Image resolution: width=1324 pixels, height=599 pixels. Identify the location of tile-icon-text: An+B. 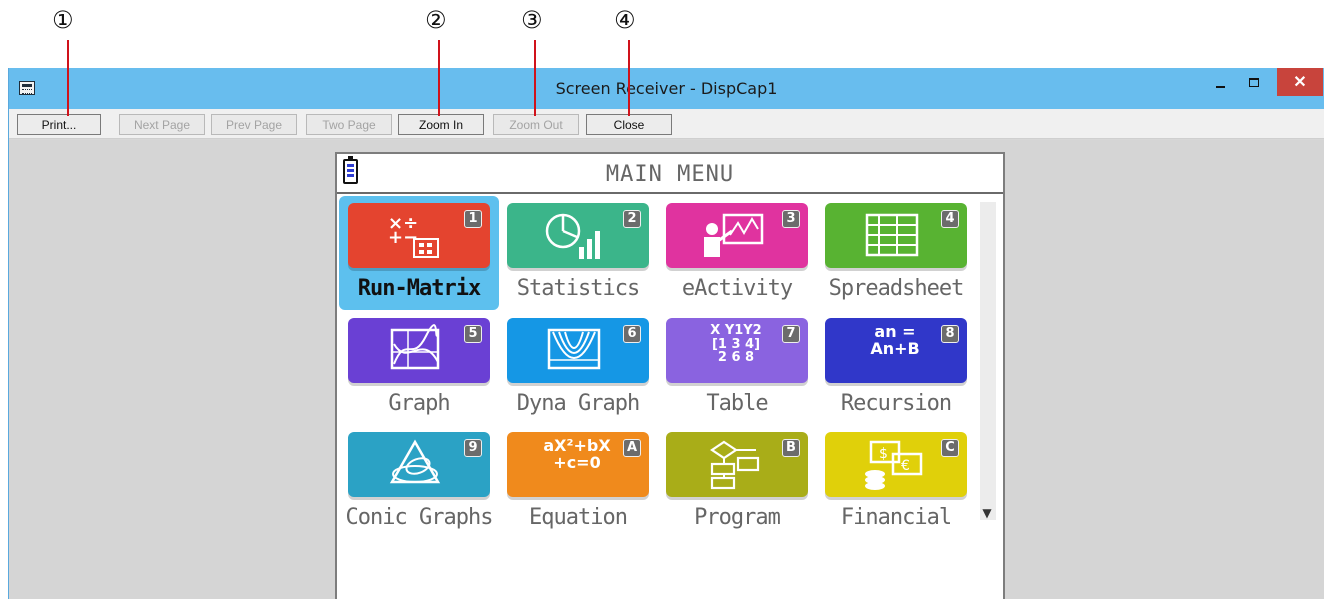
(895, 348).